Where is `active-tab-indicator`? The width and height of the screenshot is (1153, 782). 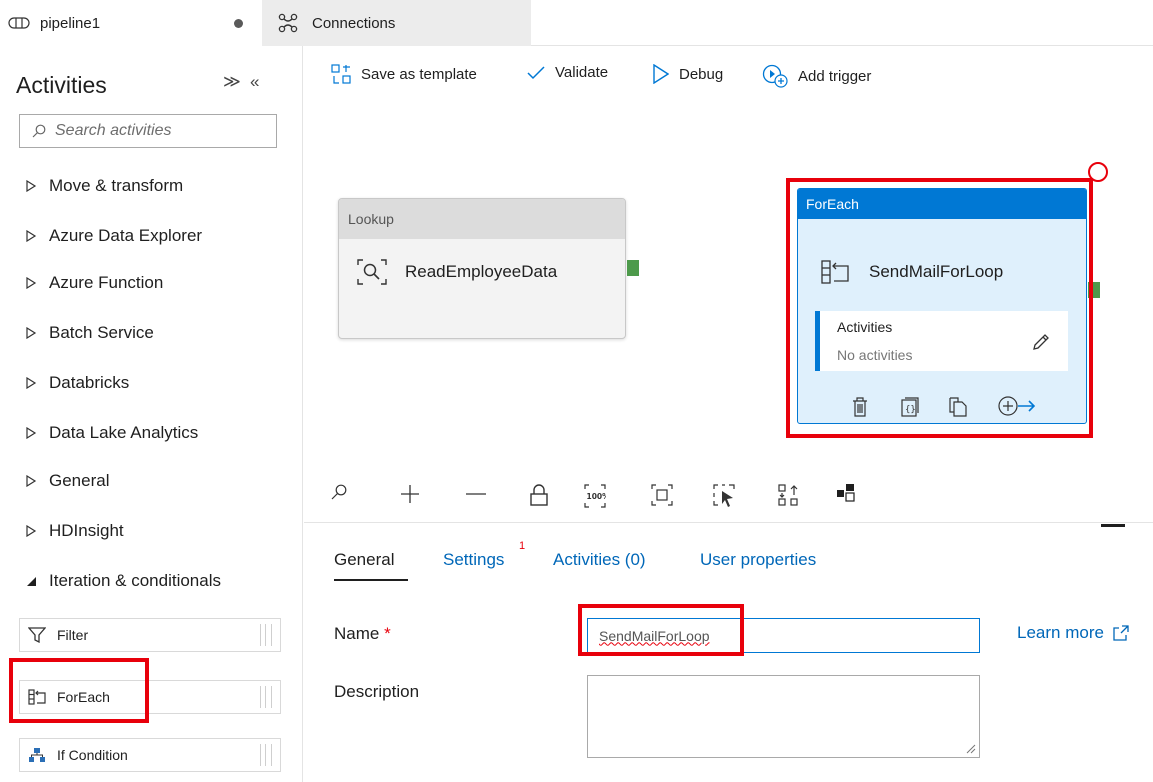
active-tab-indicator is located at coordinates (371, 580).